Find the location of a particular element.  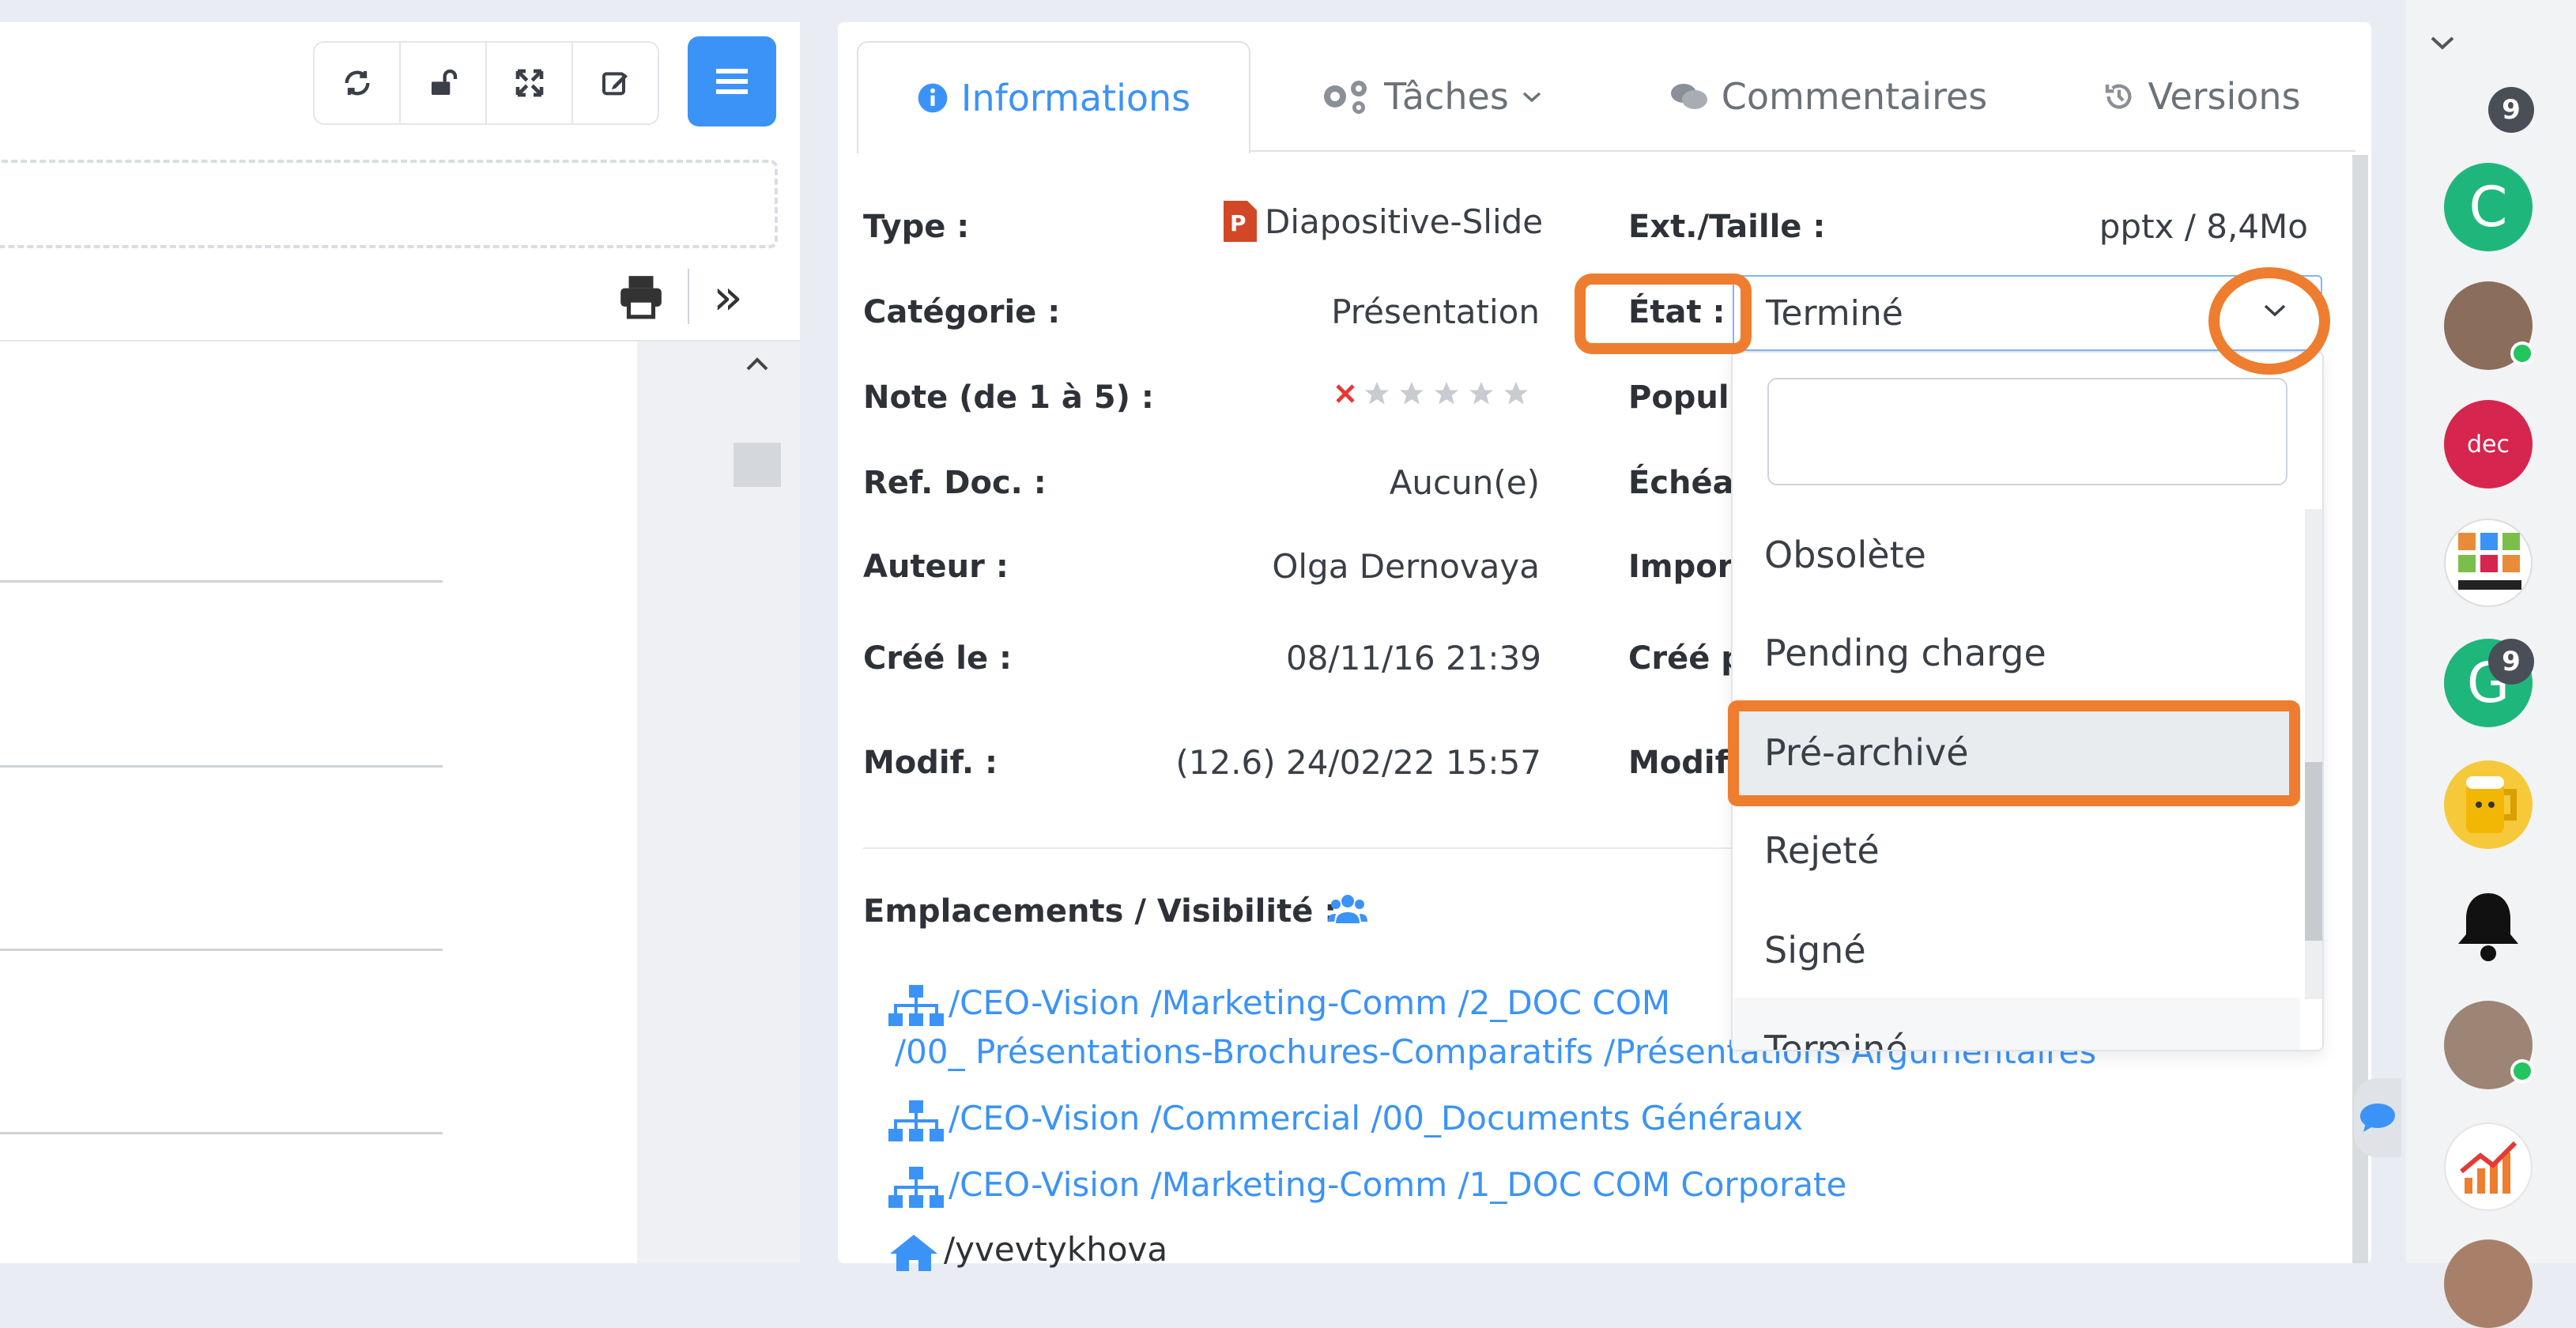

avatar-gofas-logo is located at coordinates (2488, 563).